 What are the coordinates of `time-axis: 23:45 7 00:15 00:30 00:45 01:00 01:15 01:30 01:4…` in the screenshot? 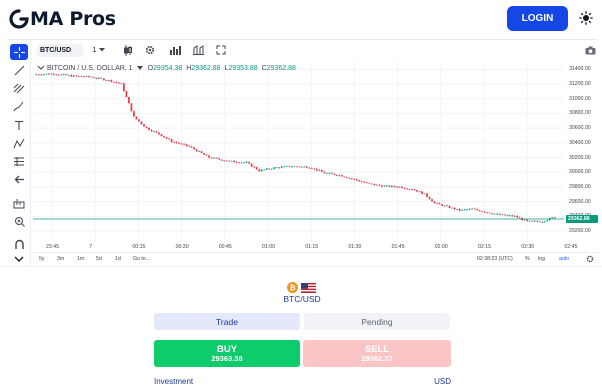 It's located at (315, 247).